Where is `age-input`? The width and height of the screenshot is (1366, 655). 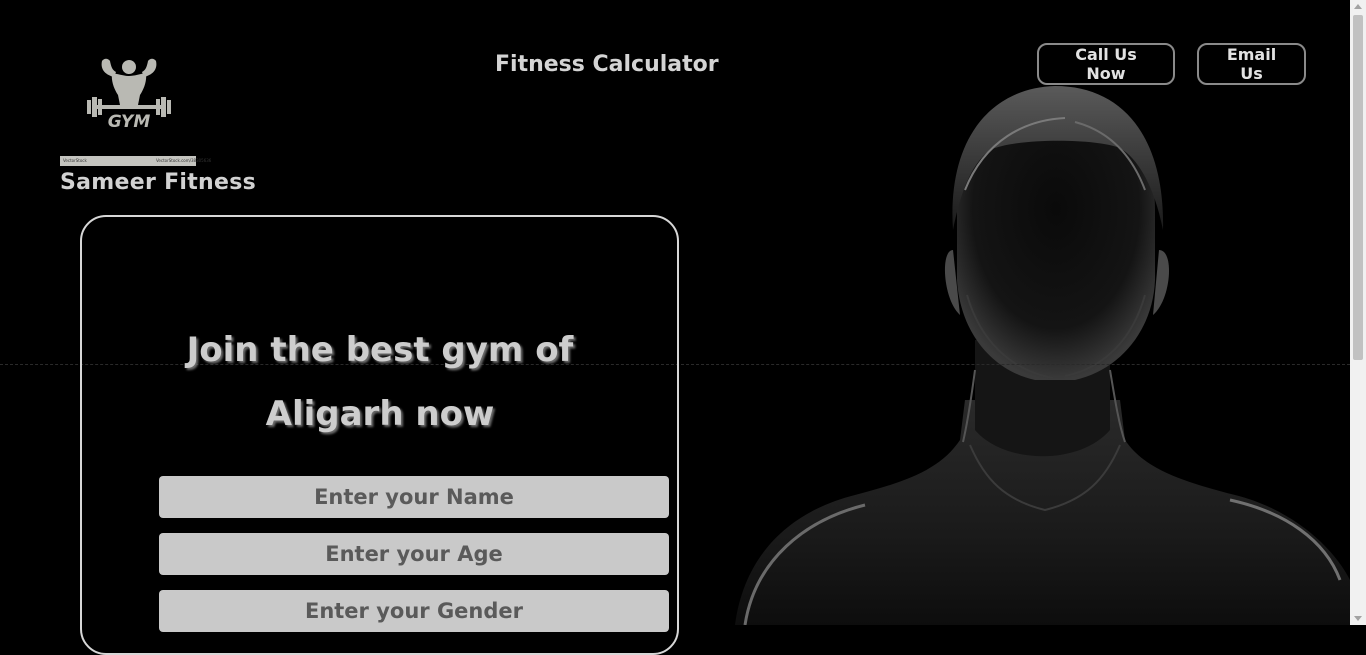
age-input is located at coordinates (414, 554).